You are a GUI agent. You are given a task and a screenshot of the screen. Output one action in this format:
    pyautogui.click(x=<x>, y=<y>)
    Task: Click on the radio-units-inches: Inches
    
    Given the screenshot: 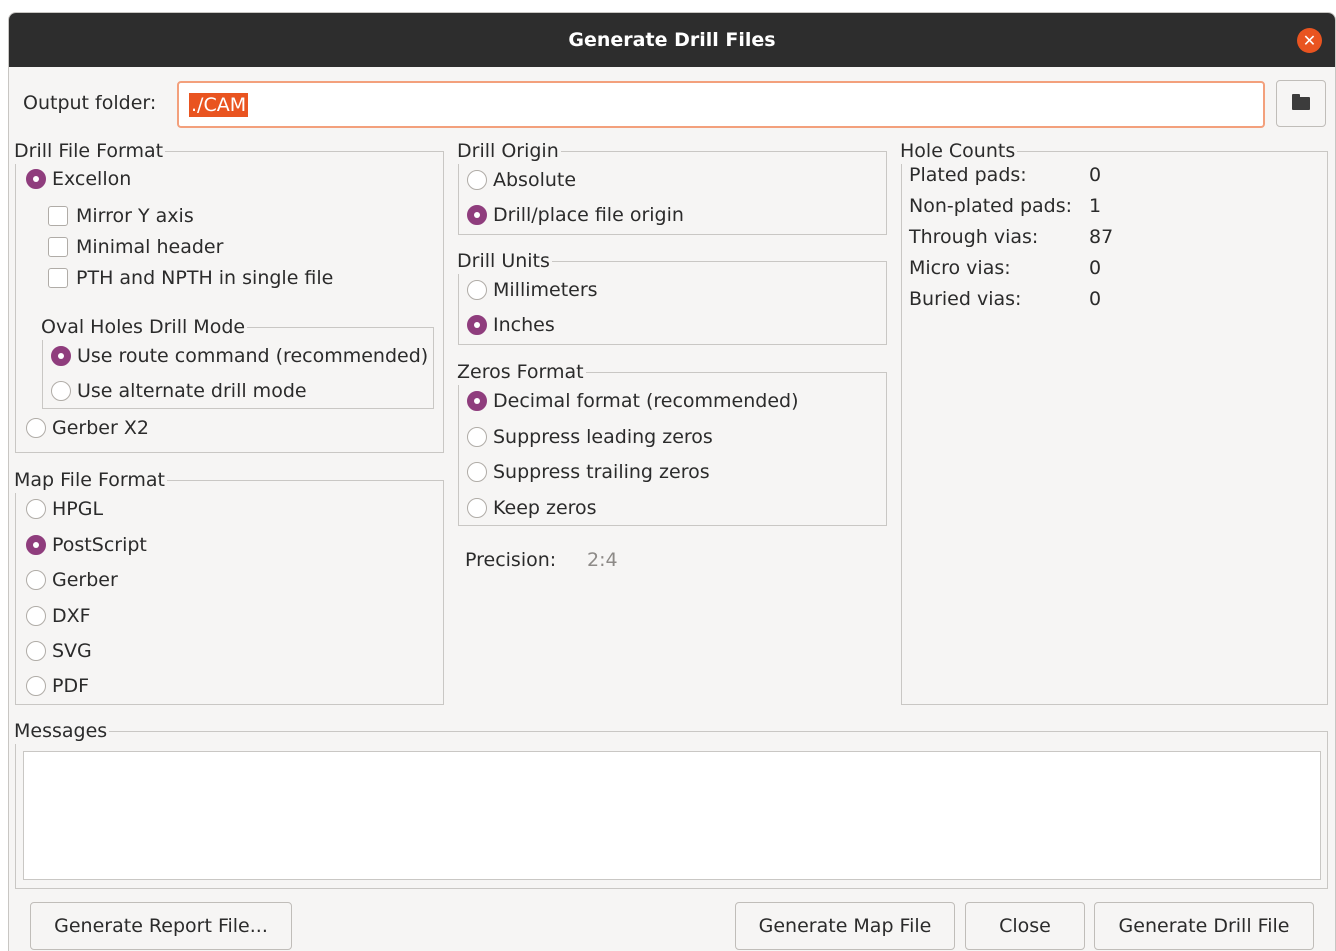 What is the action you would take?
    pyautogui.click(x=511, y=325)
    